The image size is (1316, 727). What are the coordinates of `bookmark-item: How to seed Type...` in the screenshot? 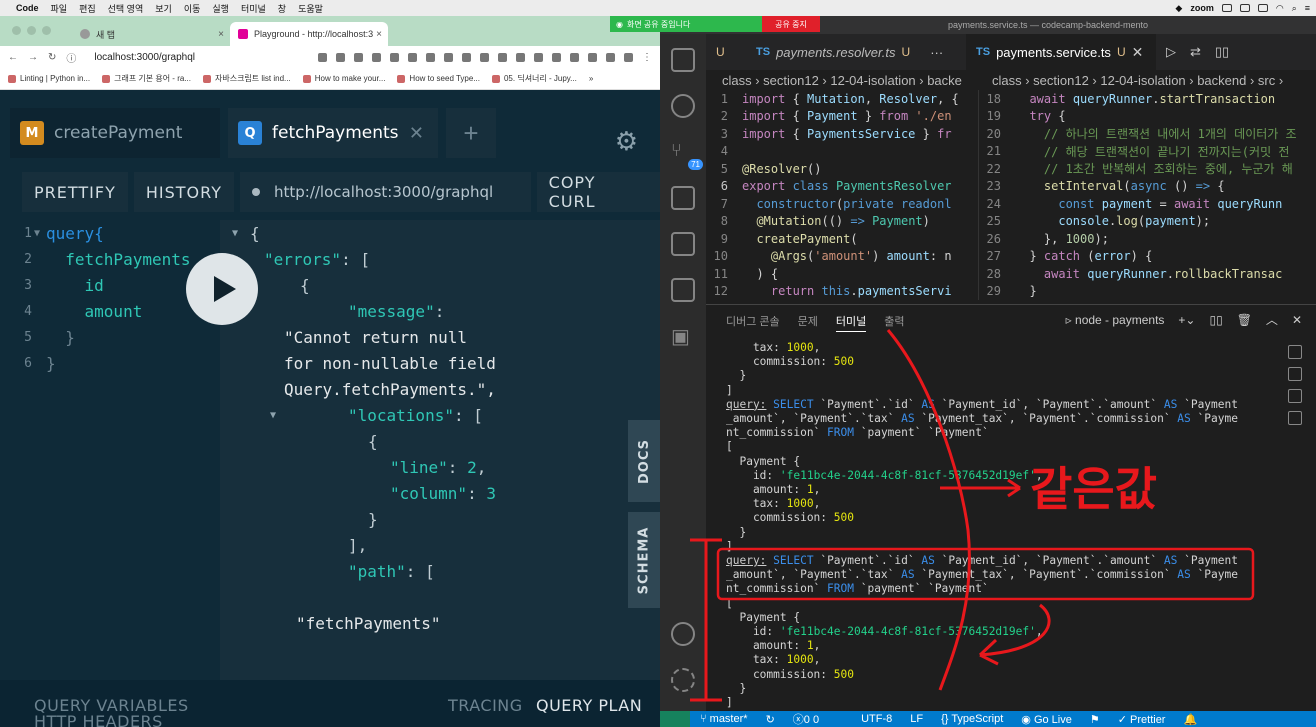 It's located at (438, 78).